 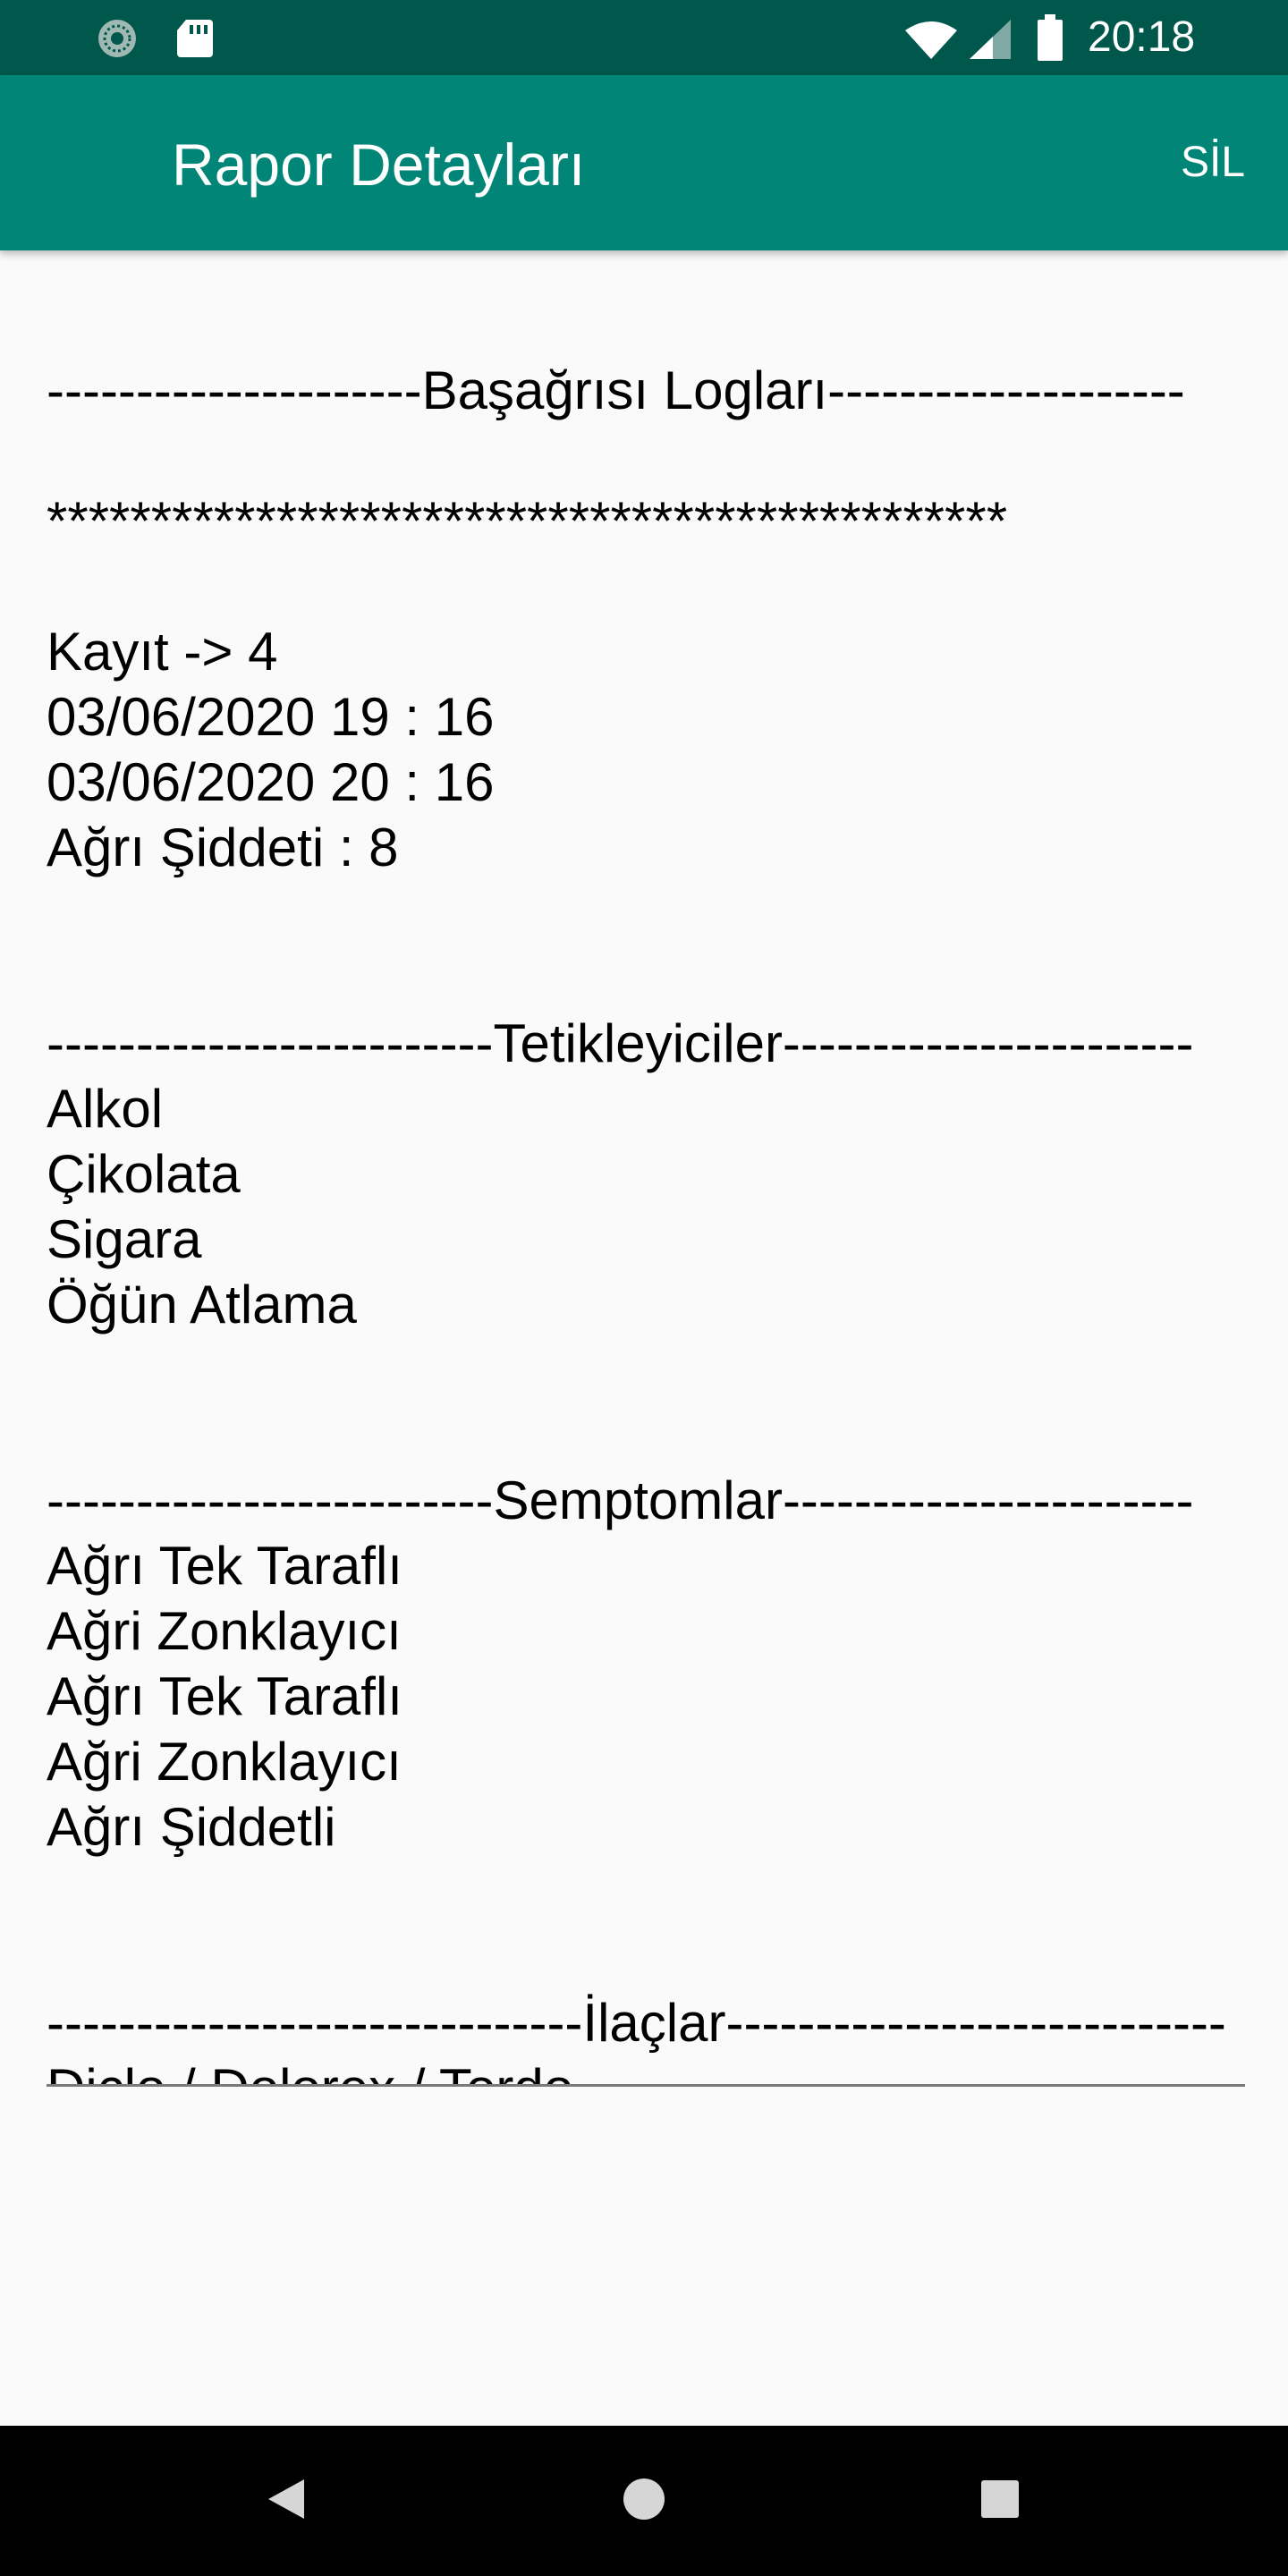 I want to click on status-bar: 20:18, so click(x=644, y=37).